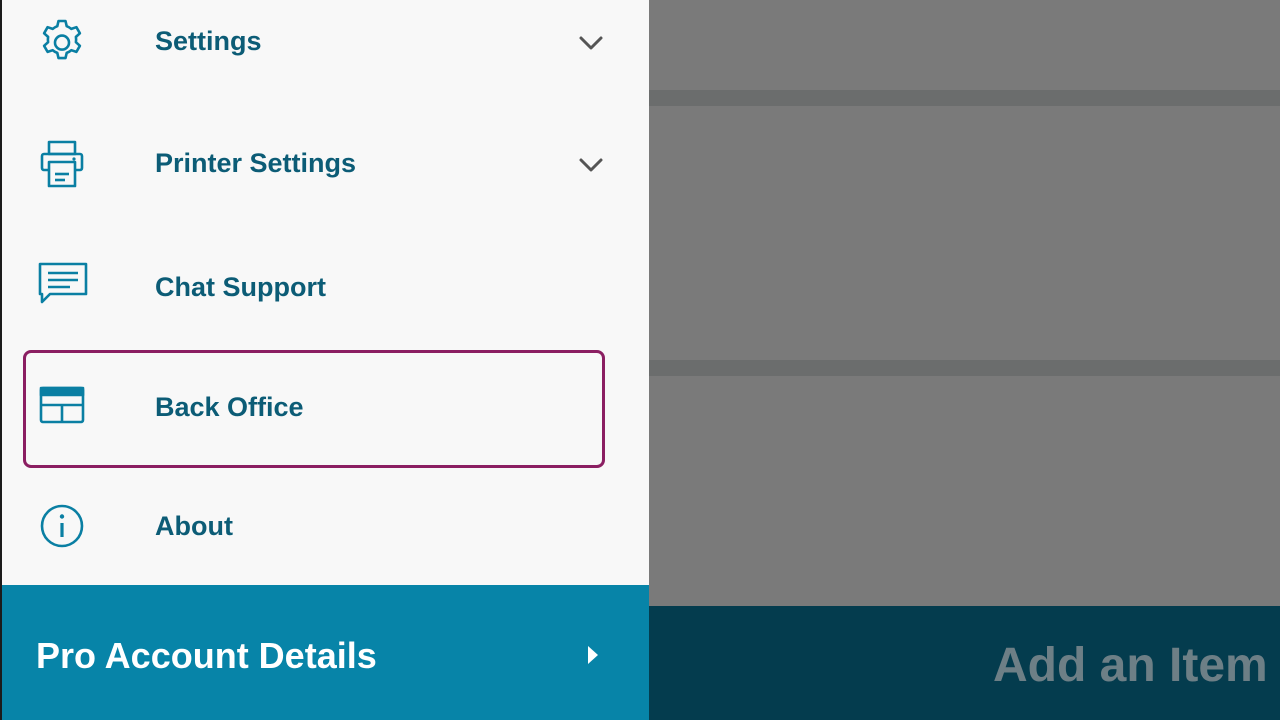  Describe the element at coordinates (62, 42) in the screenshot. I see `gear-icon` at that location.